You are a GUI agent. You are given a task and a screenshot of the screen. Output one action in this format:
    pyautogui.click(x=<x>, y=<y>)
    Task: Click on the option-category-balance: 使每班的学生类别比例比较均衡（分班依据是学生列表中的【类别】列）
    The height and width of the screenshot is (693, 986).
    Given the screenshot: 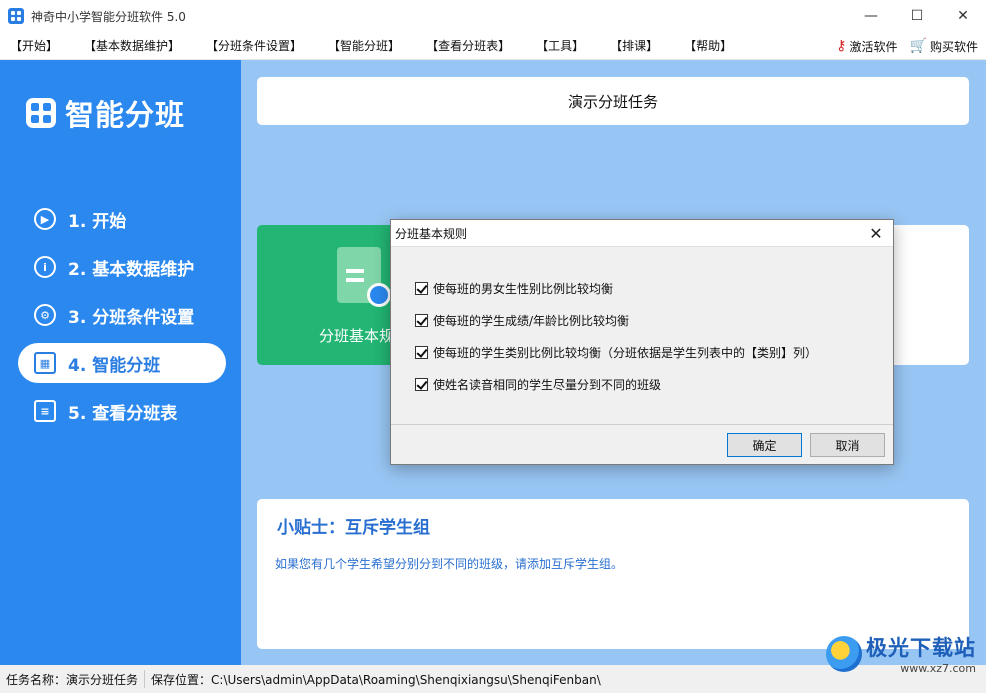 What is the action you would take?
    pyautogui.click(x=616, y=352)
    